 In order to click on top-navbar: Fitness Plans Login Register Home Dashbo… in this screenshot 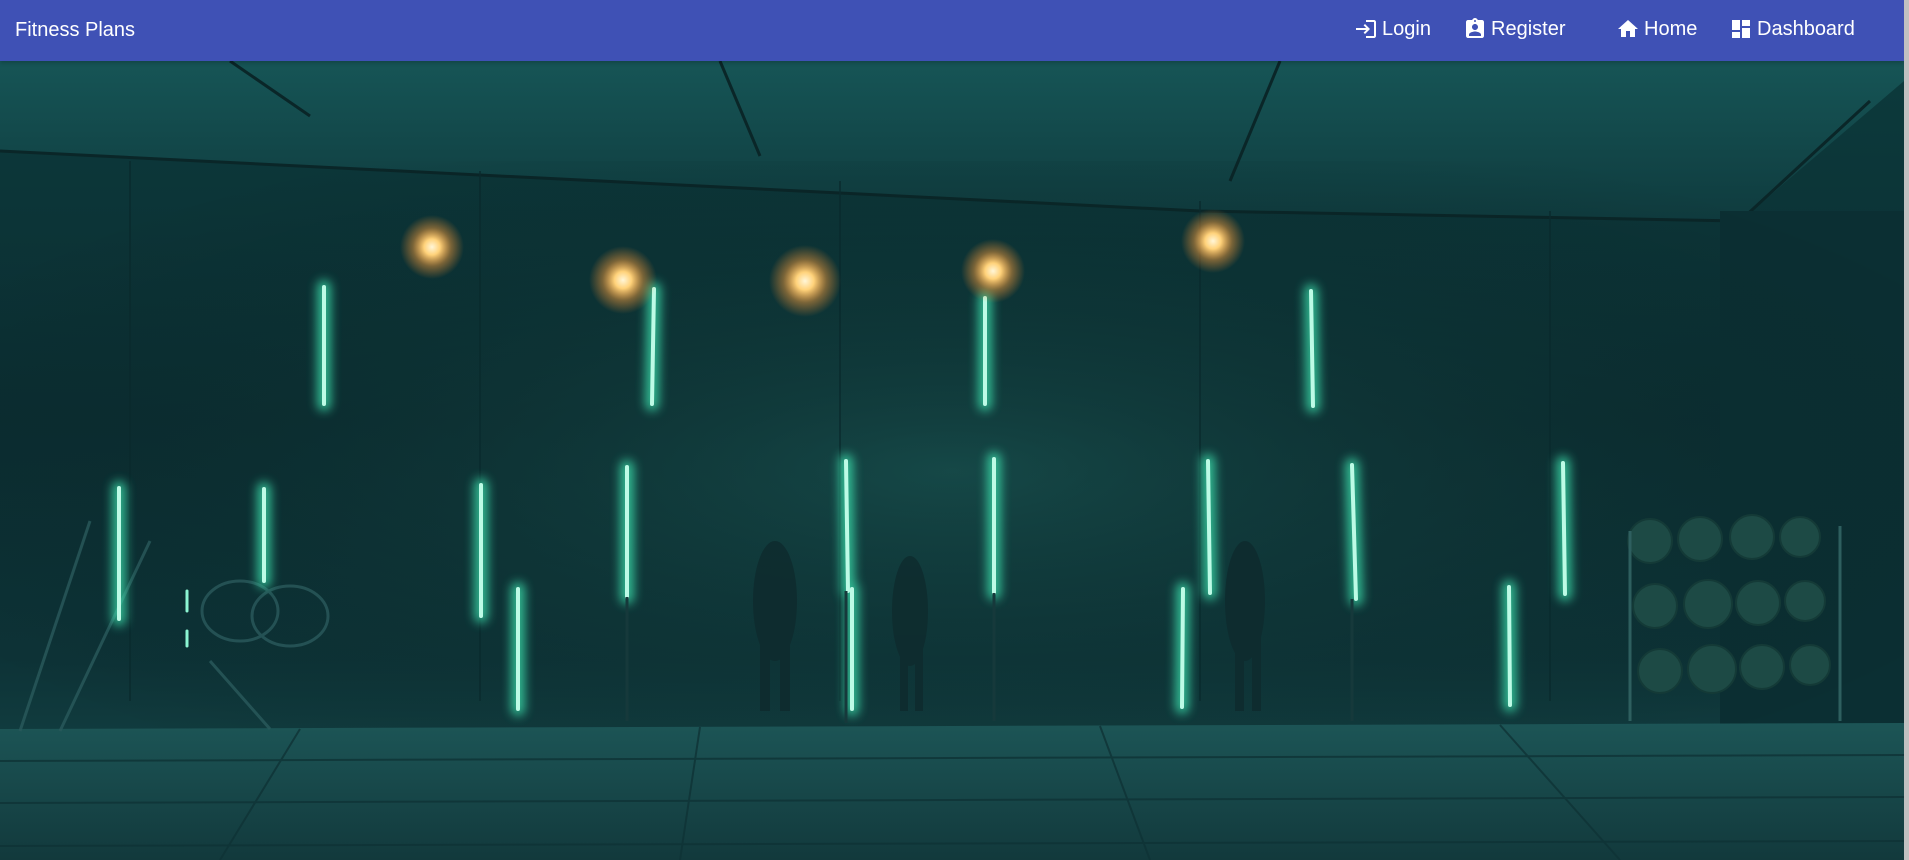, I will do `click(952, 30)`.